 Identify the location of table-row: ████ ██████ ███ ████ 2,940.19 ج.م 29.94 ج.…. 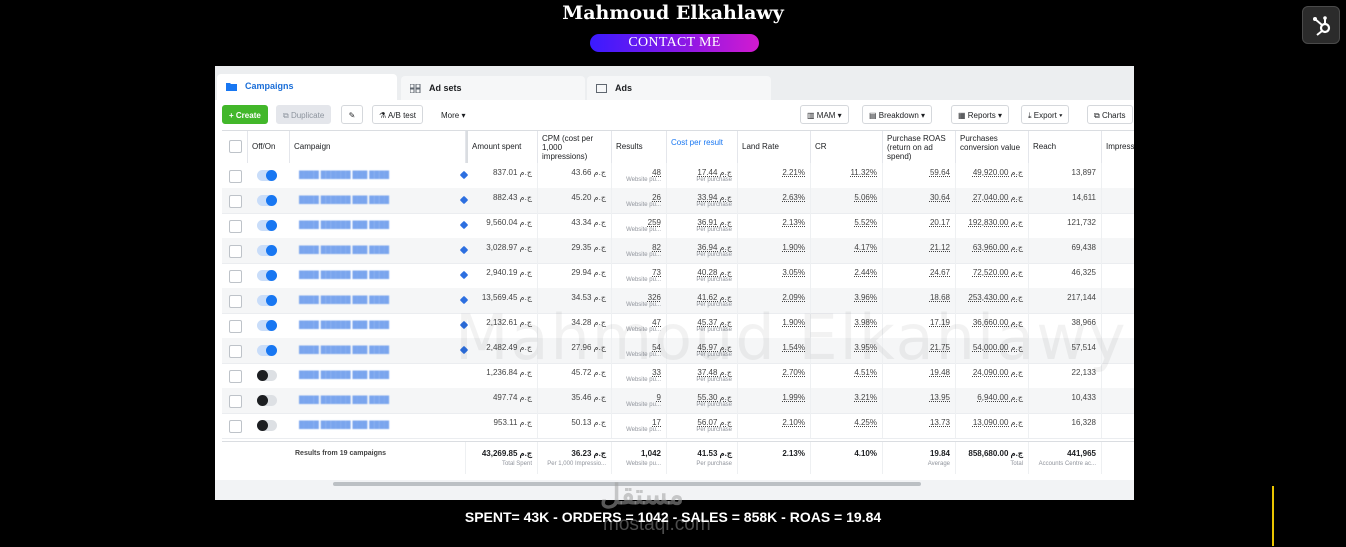
(678, 276).